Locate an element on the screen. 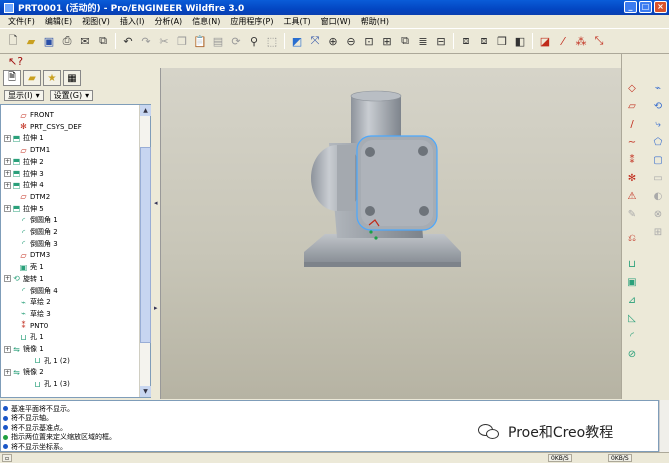 The width and height of the screenshot is (669, 463). copy-icon: ❐ is located at coordinates (182, 41).